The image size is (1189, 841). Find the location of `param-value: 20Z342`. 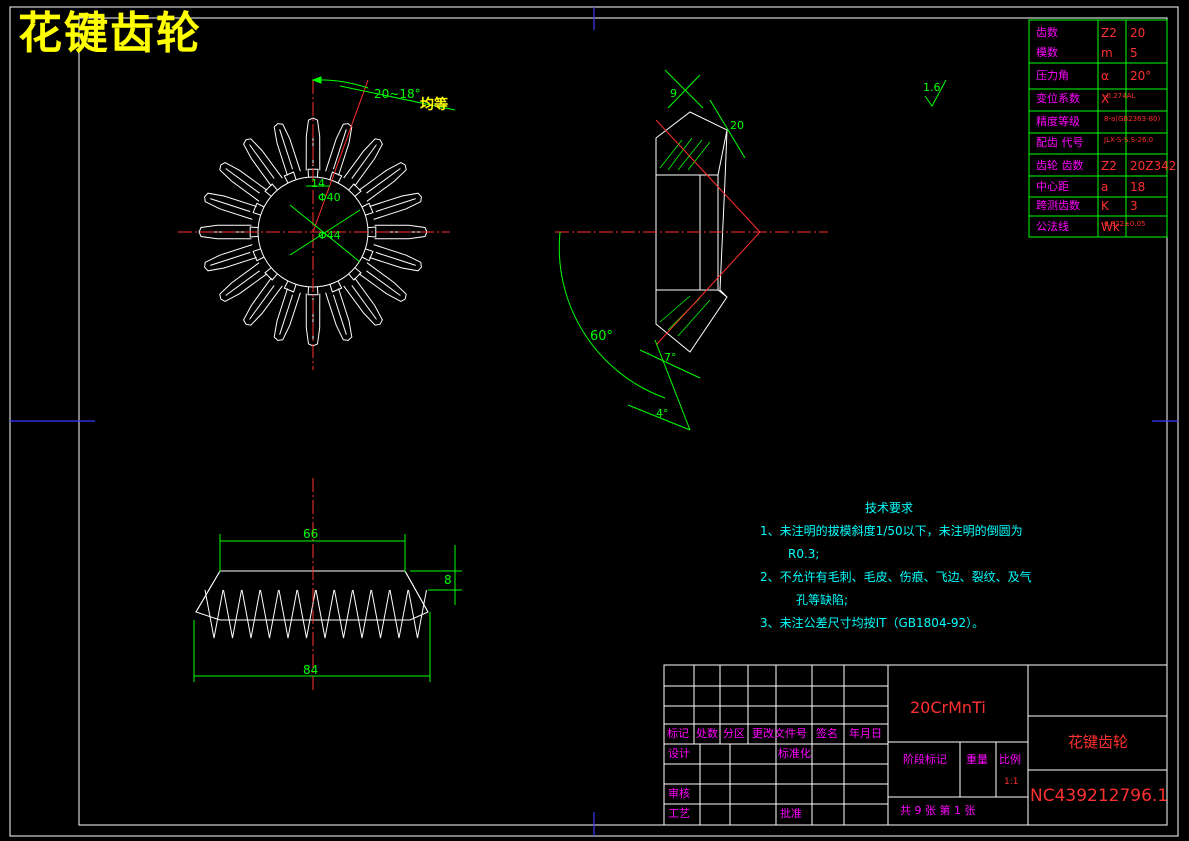

param-value: 20Z342 is located at coordinates (1153, 166).